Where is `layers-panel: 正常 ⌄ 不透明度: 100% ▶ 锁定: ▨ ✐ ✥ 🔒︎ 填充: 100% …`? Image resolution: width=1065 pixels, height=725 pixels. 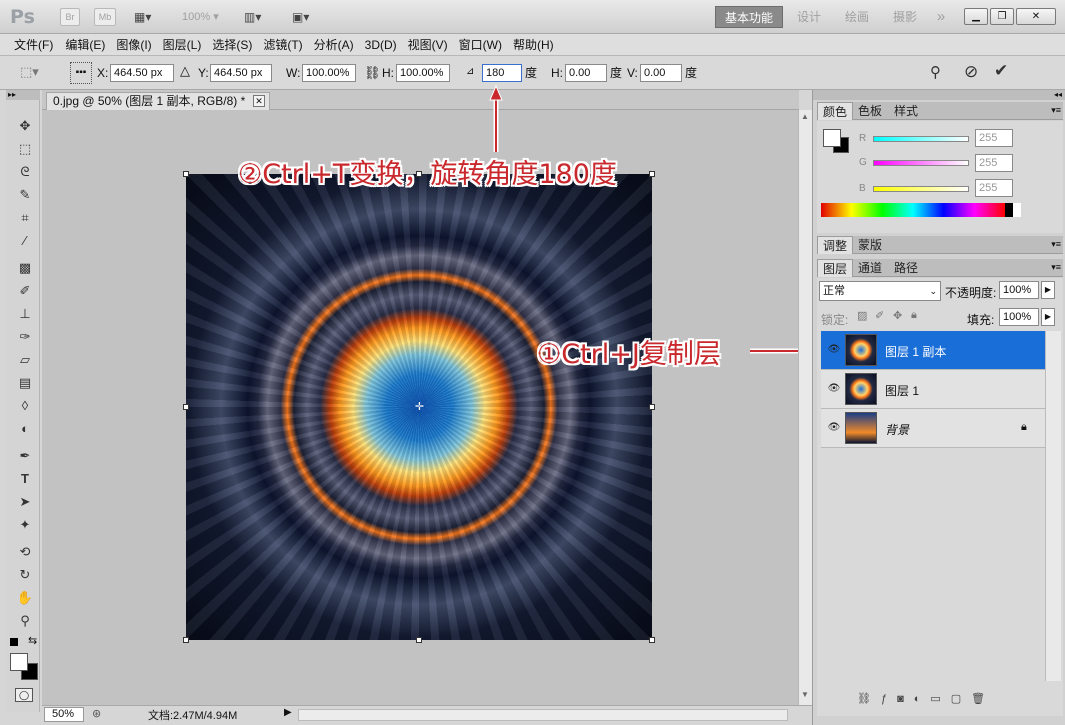
layers-panel: 正常 ⌄ 不透明度: 100% ▶ 锁定: ▨ ✐ ✥ 🔒︎ 填充: 100% … is located at coordinates (940, 497).